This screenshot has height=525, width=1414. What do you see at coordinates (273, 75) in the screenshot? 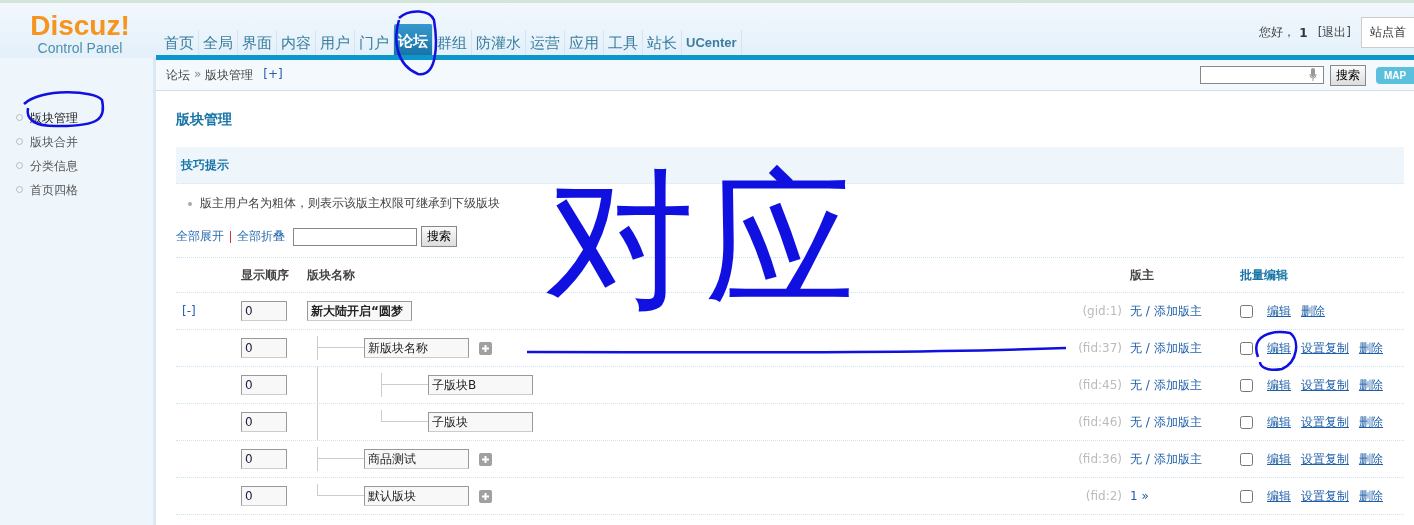
I see `add-shortcut-link: [+]` at bounding box center [273, 75].